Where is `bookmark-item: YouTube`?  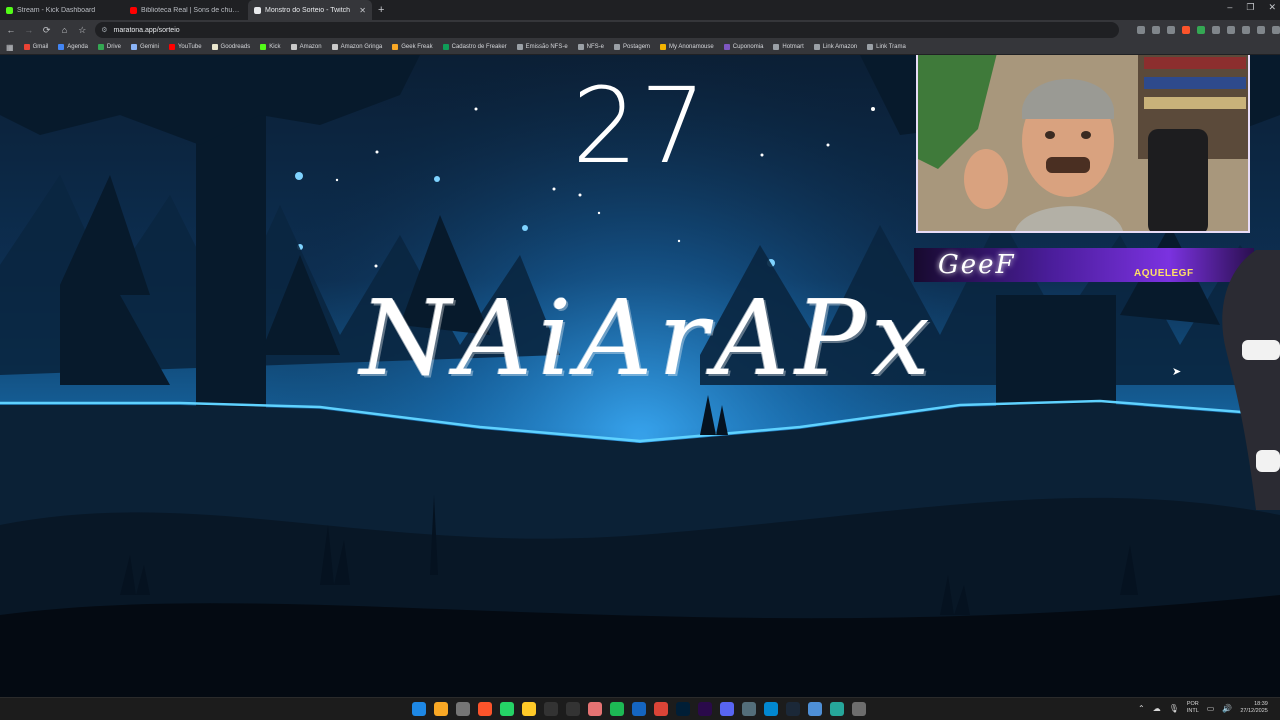
bookmark-item: YouTube is located at coordinates (185, 47).